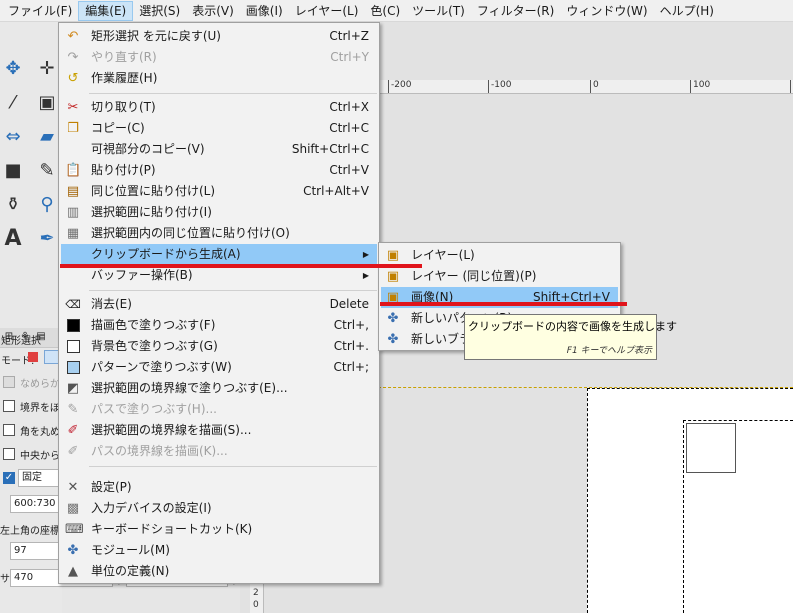  What do you see at coordinates (385, 11) in the screenshot?
I see `menu-colors: 色(C)` at bounding box center [385, 11].